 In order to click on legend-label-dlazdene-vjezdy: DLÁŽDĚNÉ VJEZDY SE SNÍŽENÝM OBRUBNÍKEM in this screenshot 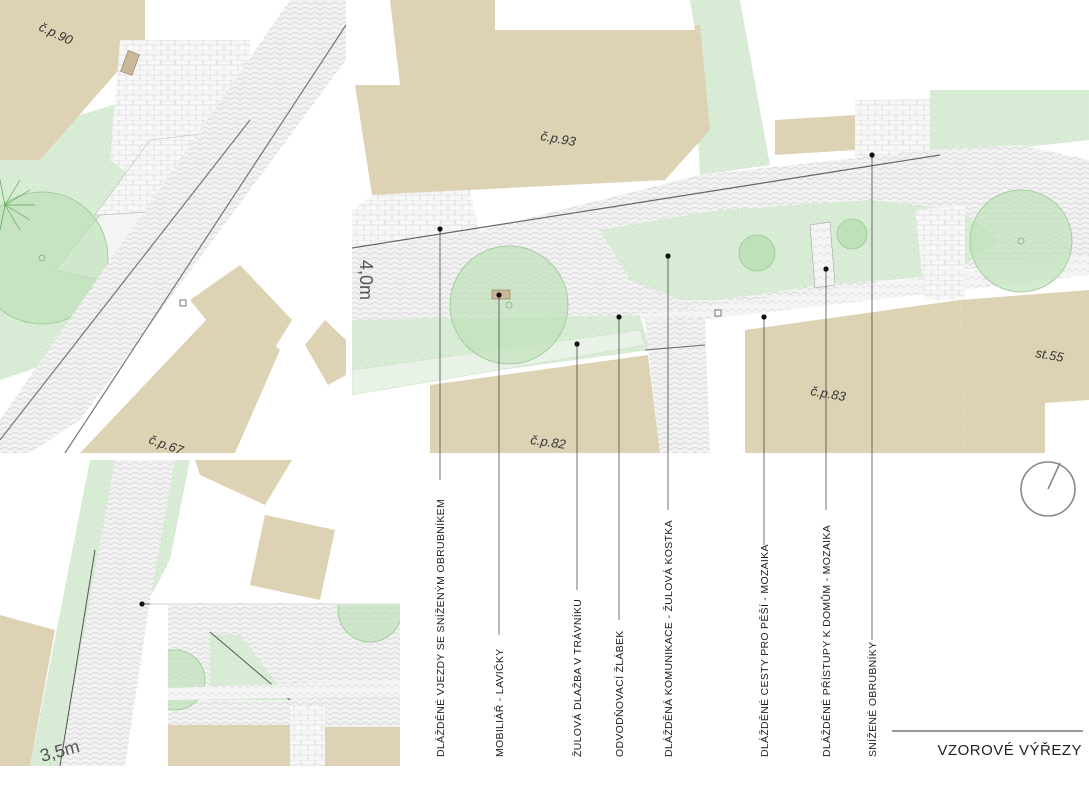, I will do `click(440, 628)`.